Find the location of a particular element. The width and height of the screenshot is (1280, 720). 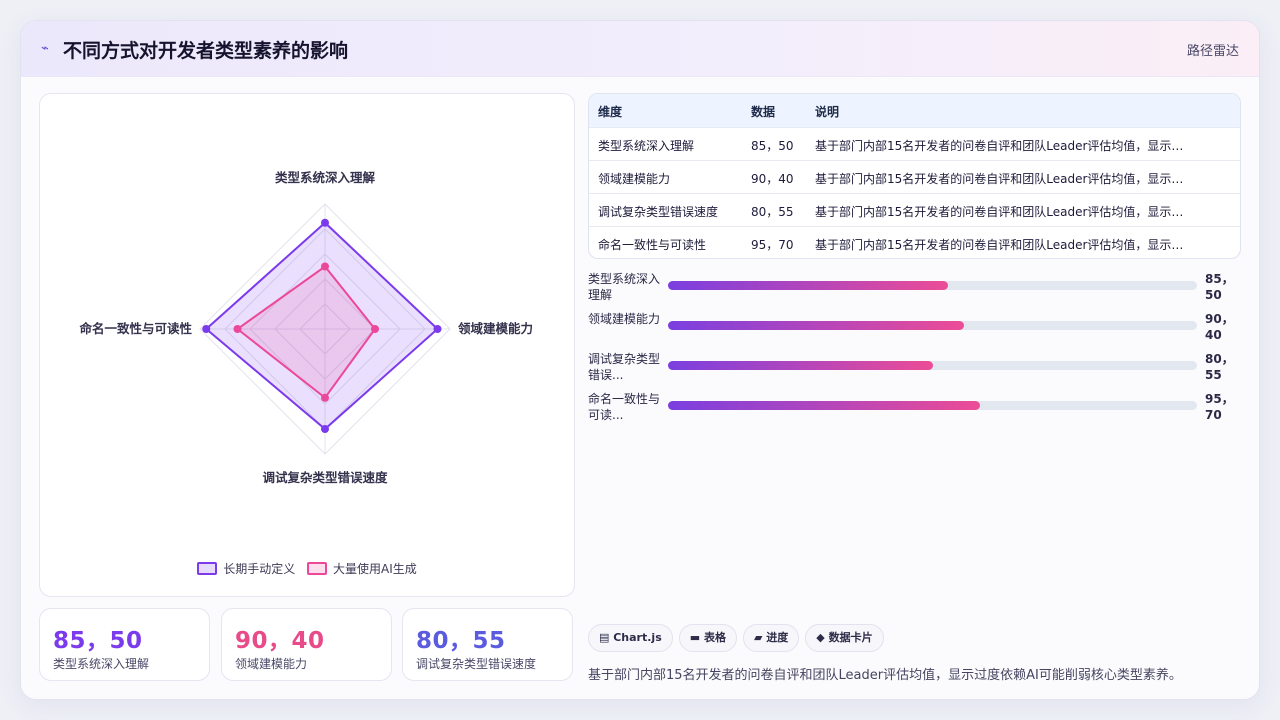

progress-label: 领域建模能力 is located at coordinates (624, 319).